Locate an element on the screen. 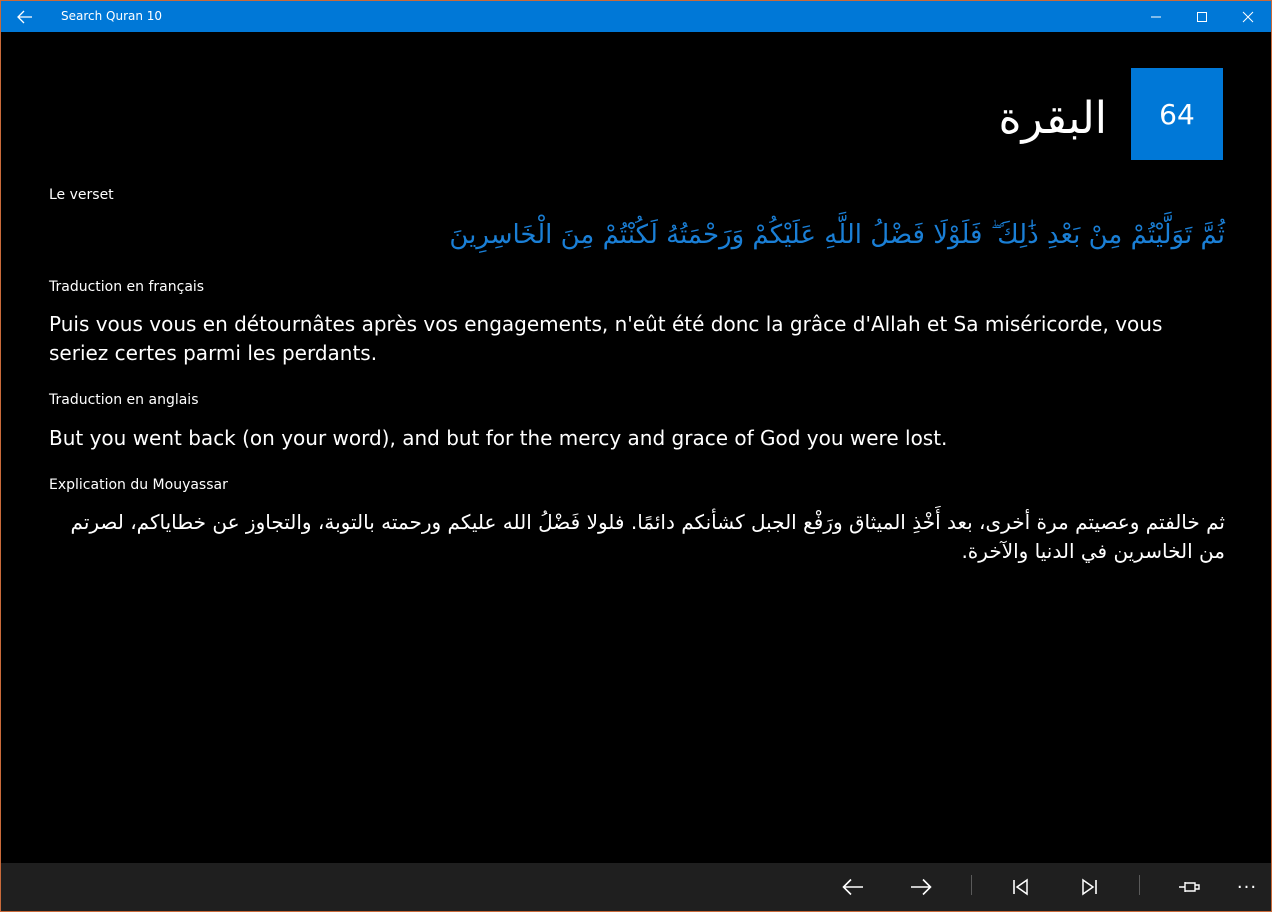 This screenshot has height=912, width=1272. first-icon is located at coordinates (1020, 887).